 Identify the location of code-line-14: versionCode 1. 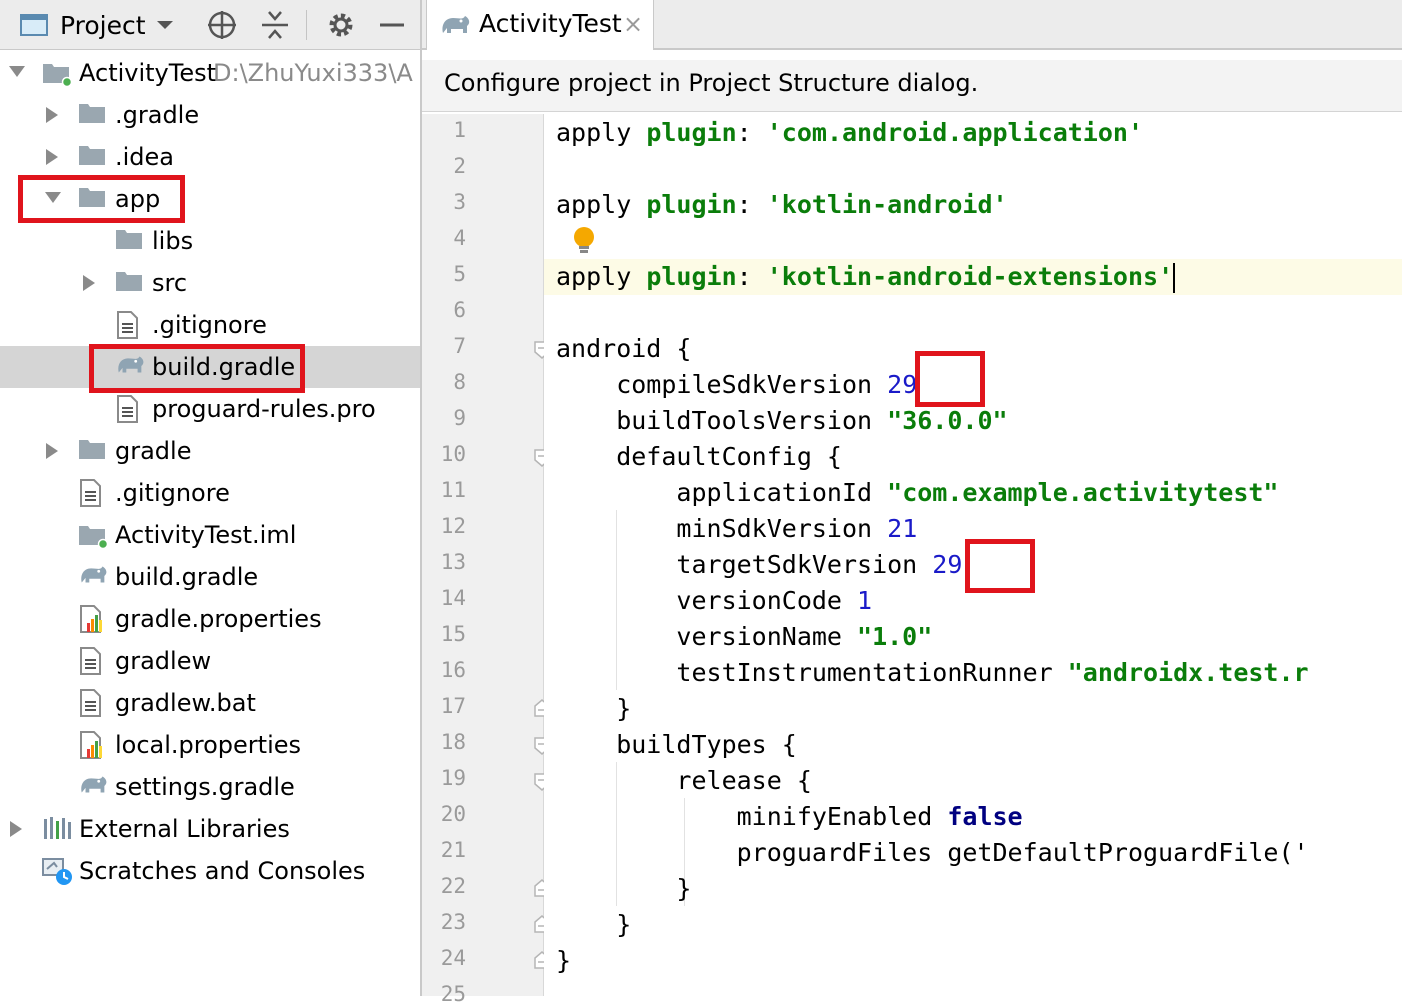
(714, 600).